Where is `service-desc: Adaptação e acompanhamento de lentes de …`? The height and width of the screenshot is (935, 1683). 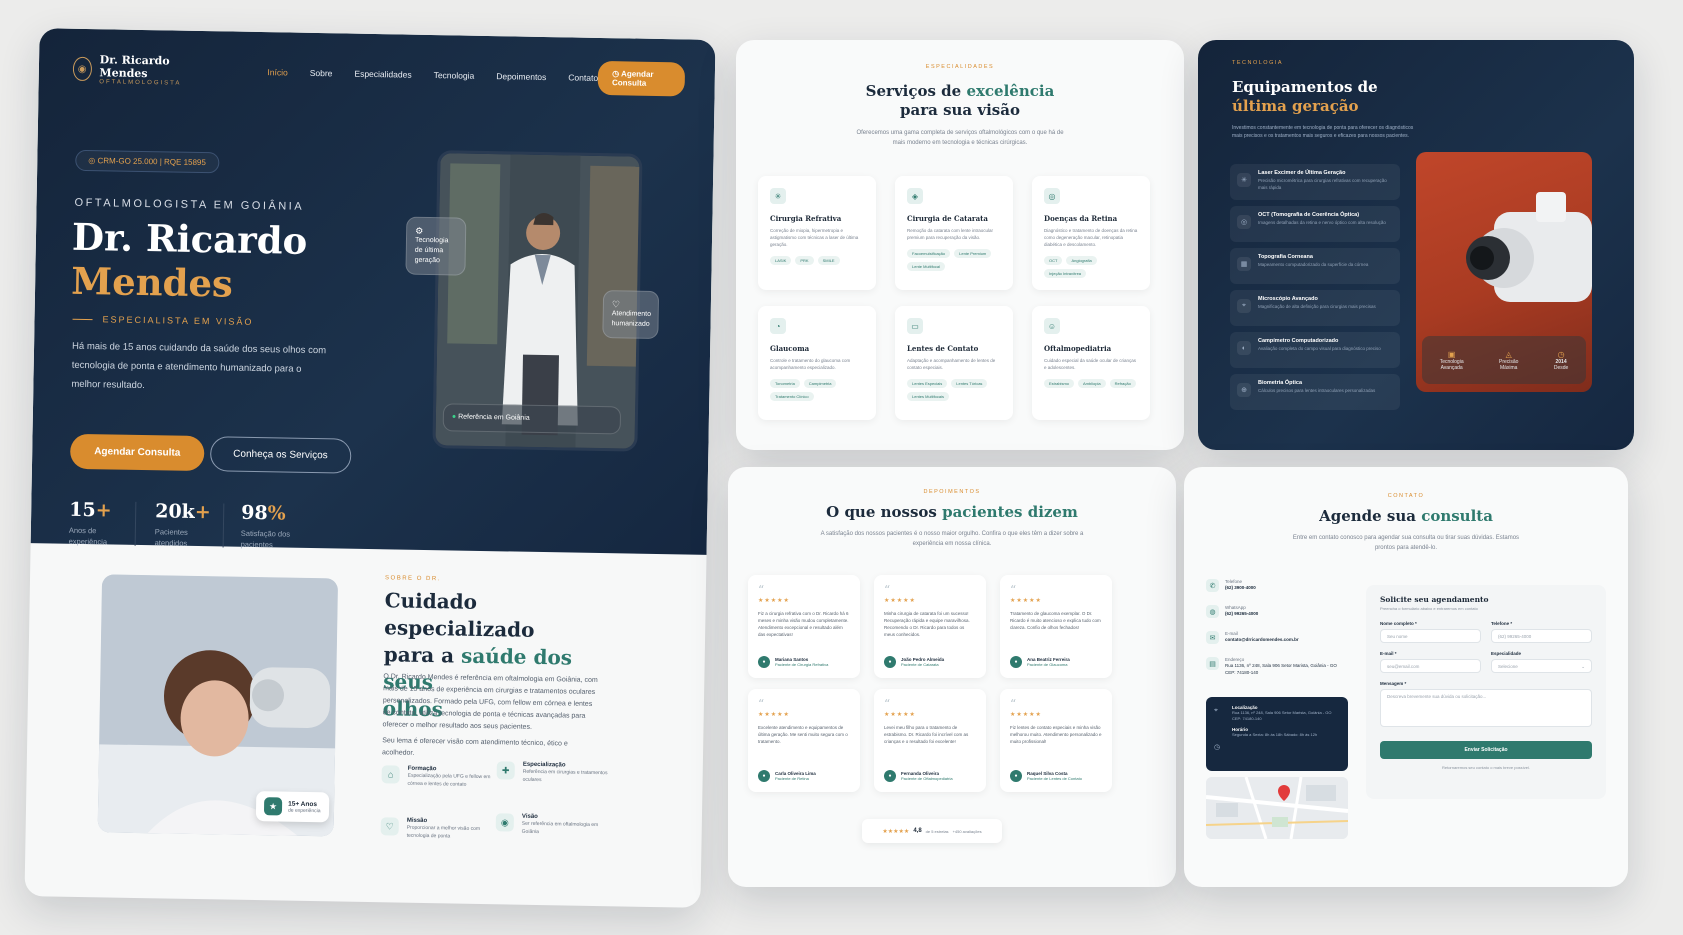
service-desc: Adaptação e acompanhamento de lentes de … is located at coordinates (951, 364).